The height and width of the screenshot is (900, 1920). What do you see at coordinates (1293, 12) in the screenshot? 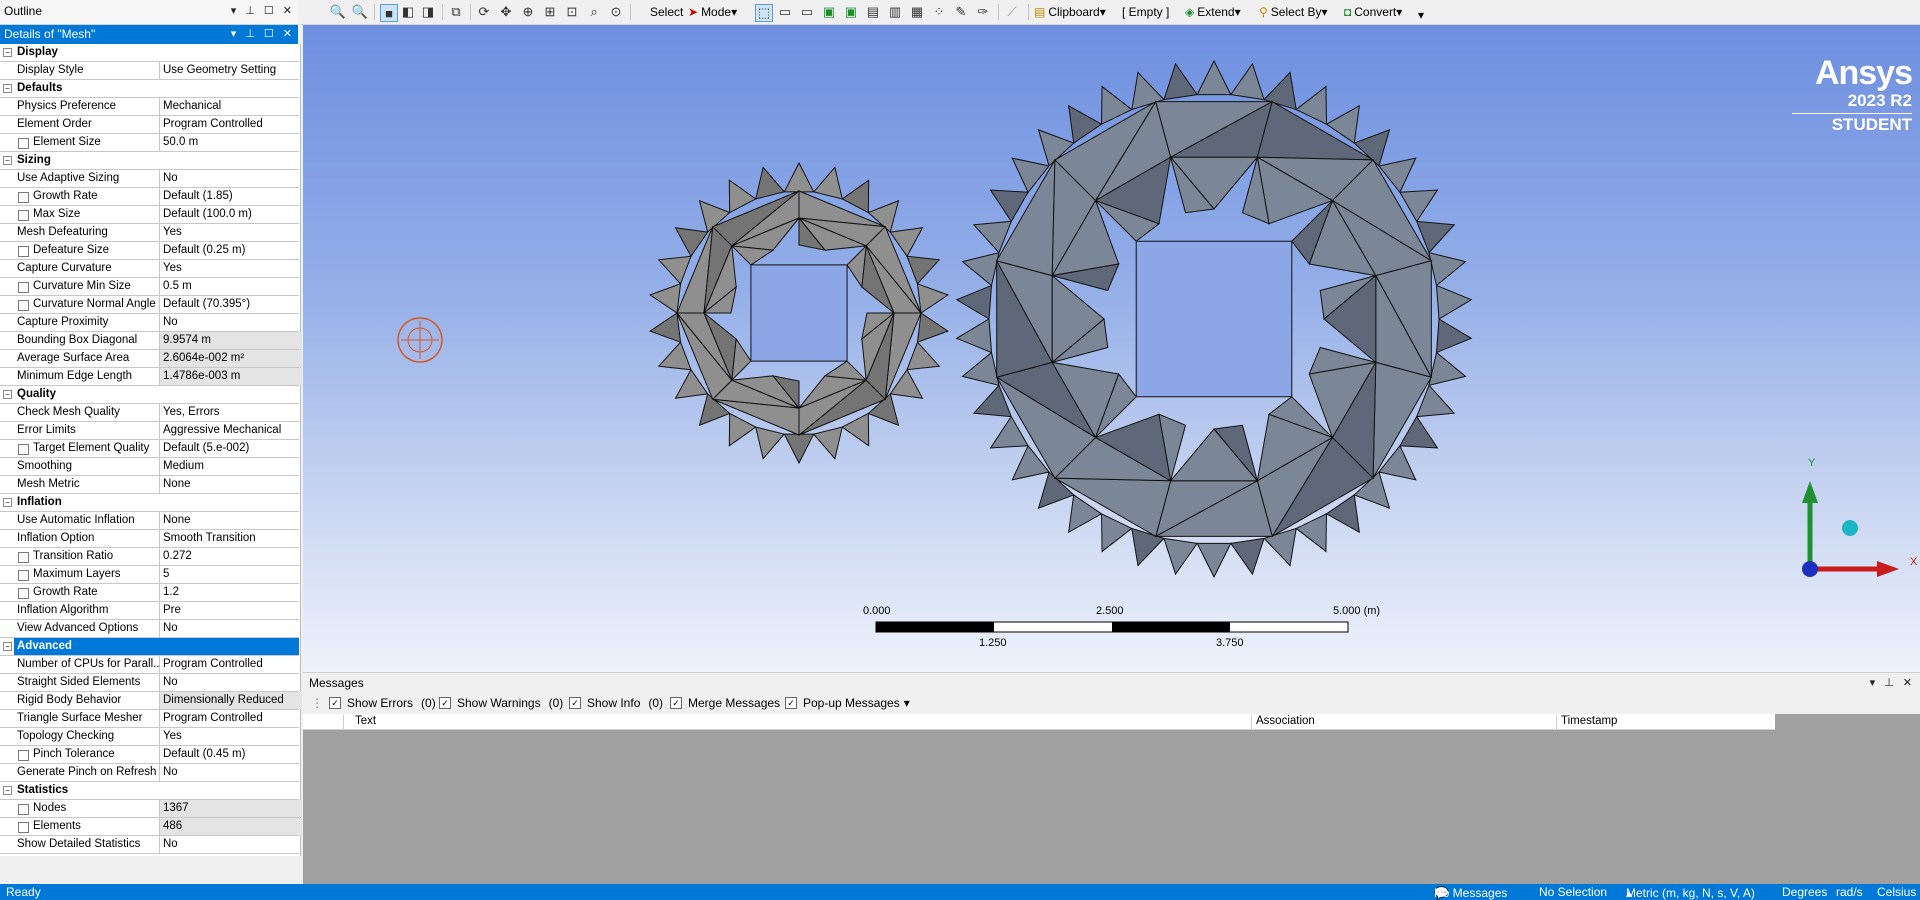
I see `select-by-dropdown: ⚲ Select By ▾` at bounding box center [1293, 12].